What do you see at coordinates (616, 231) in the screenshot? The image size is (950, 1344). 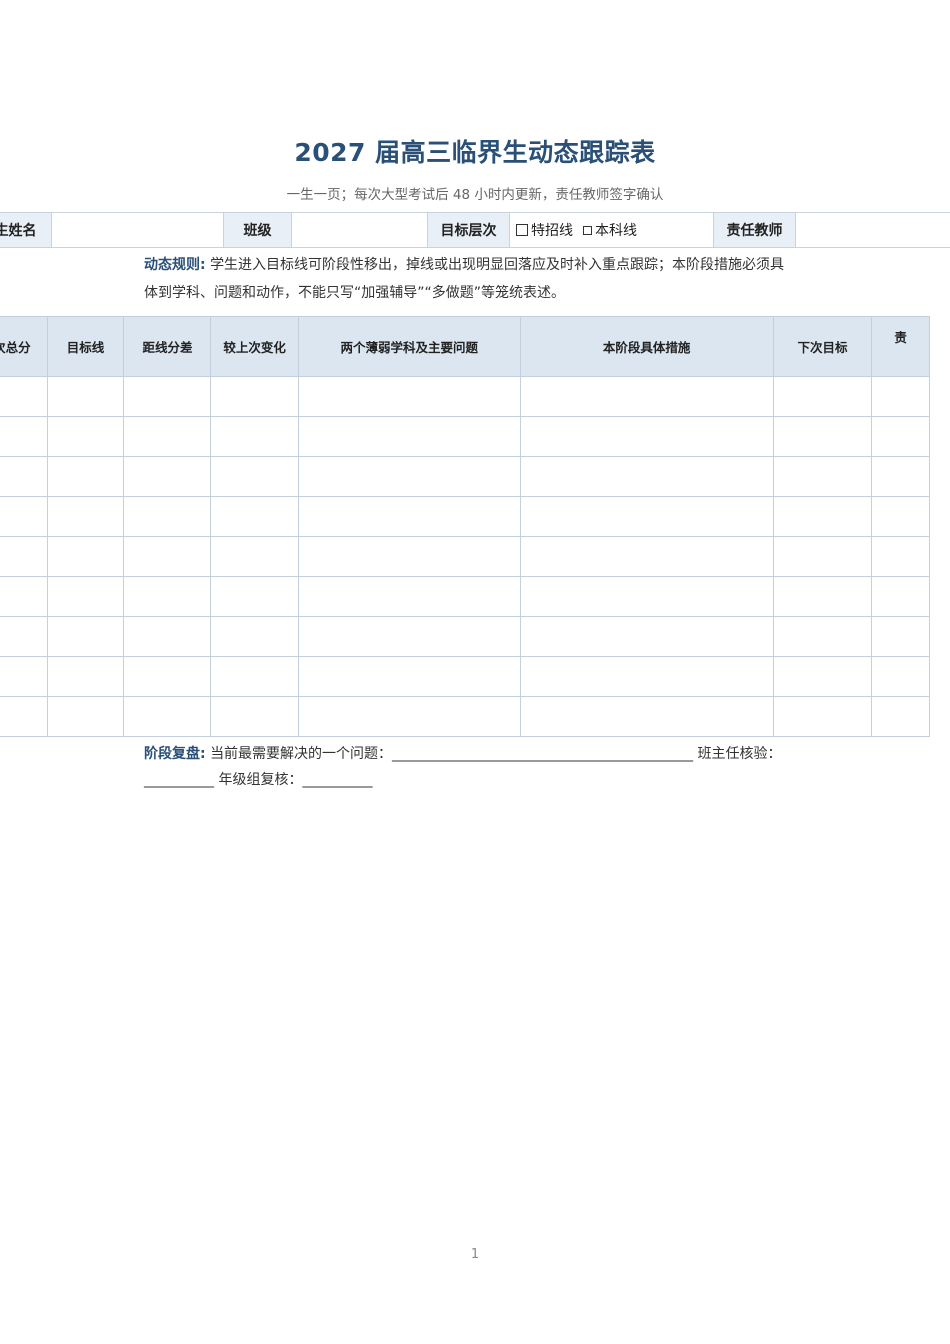 I see `option-undergrad-line-label: 本科线` at bounding box center [616, 231].